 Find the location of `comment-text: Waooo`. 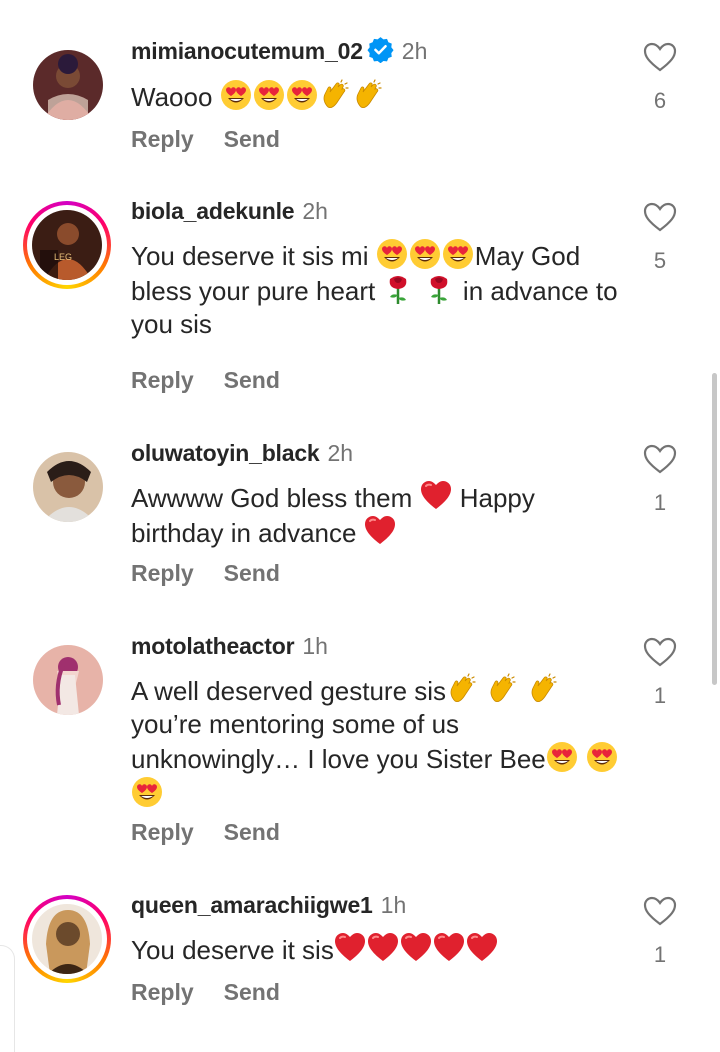

comment-text: Waooo is located at coordinates (376, 96).